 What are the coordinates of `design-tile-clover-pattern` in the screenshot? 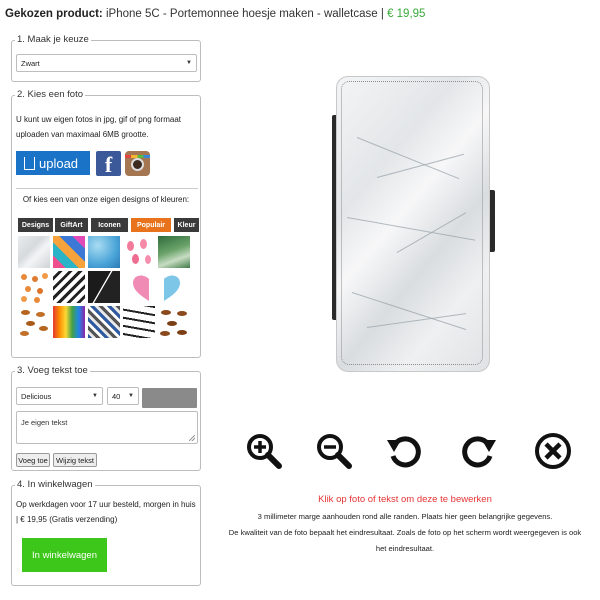 It's located at (34, 287).